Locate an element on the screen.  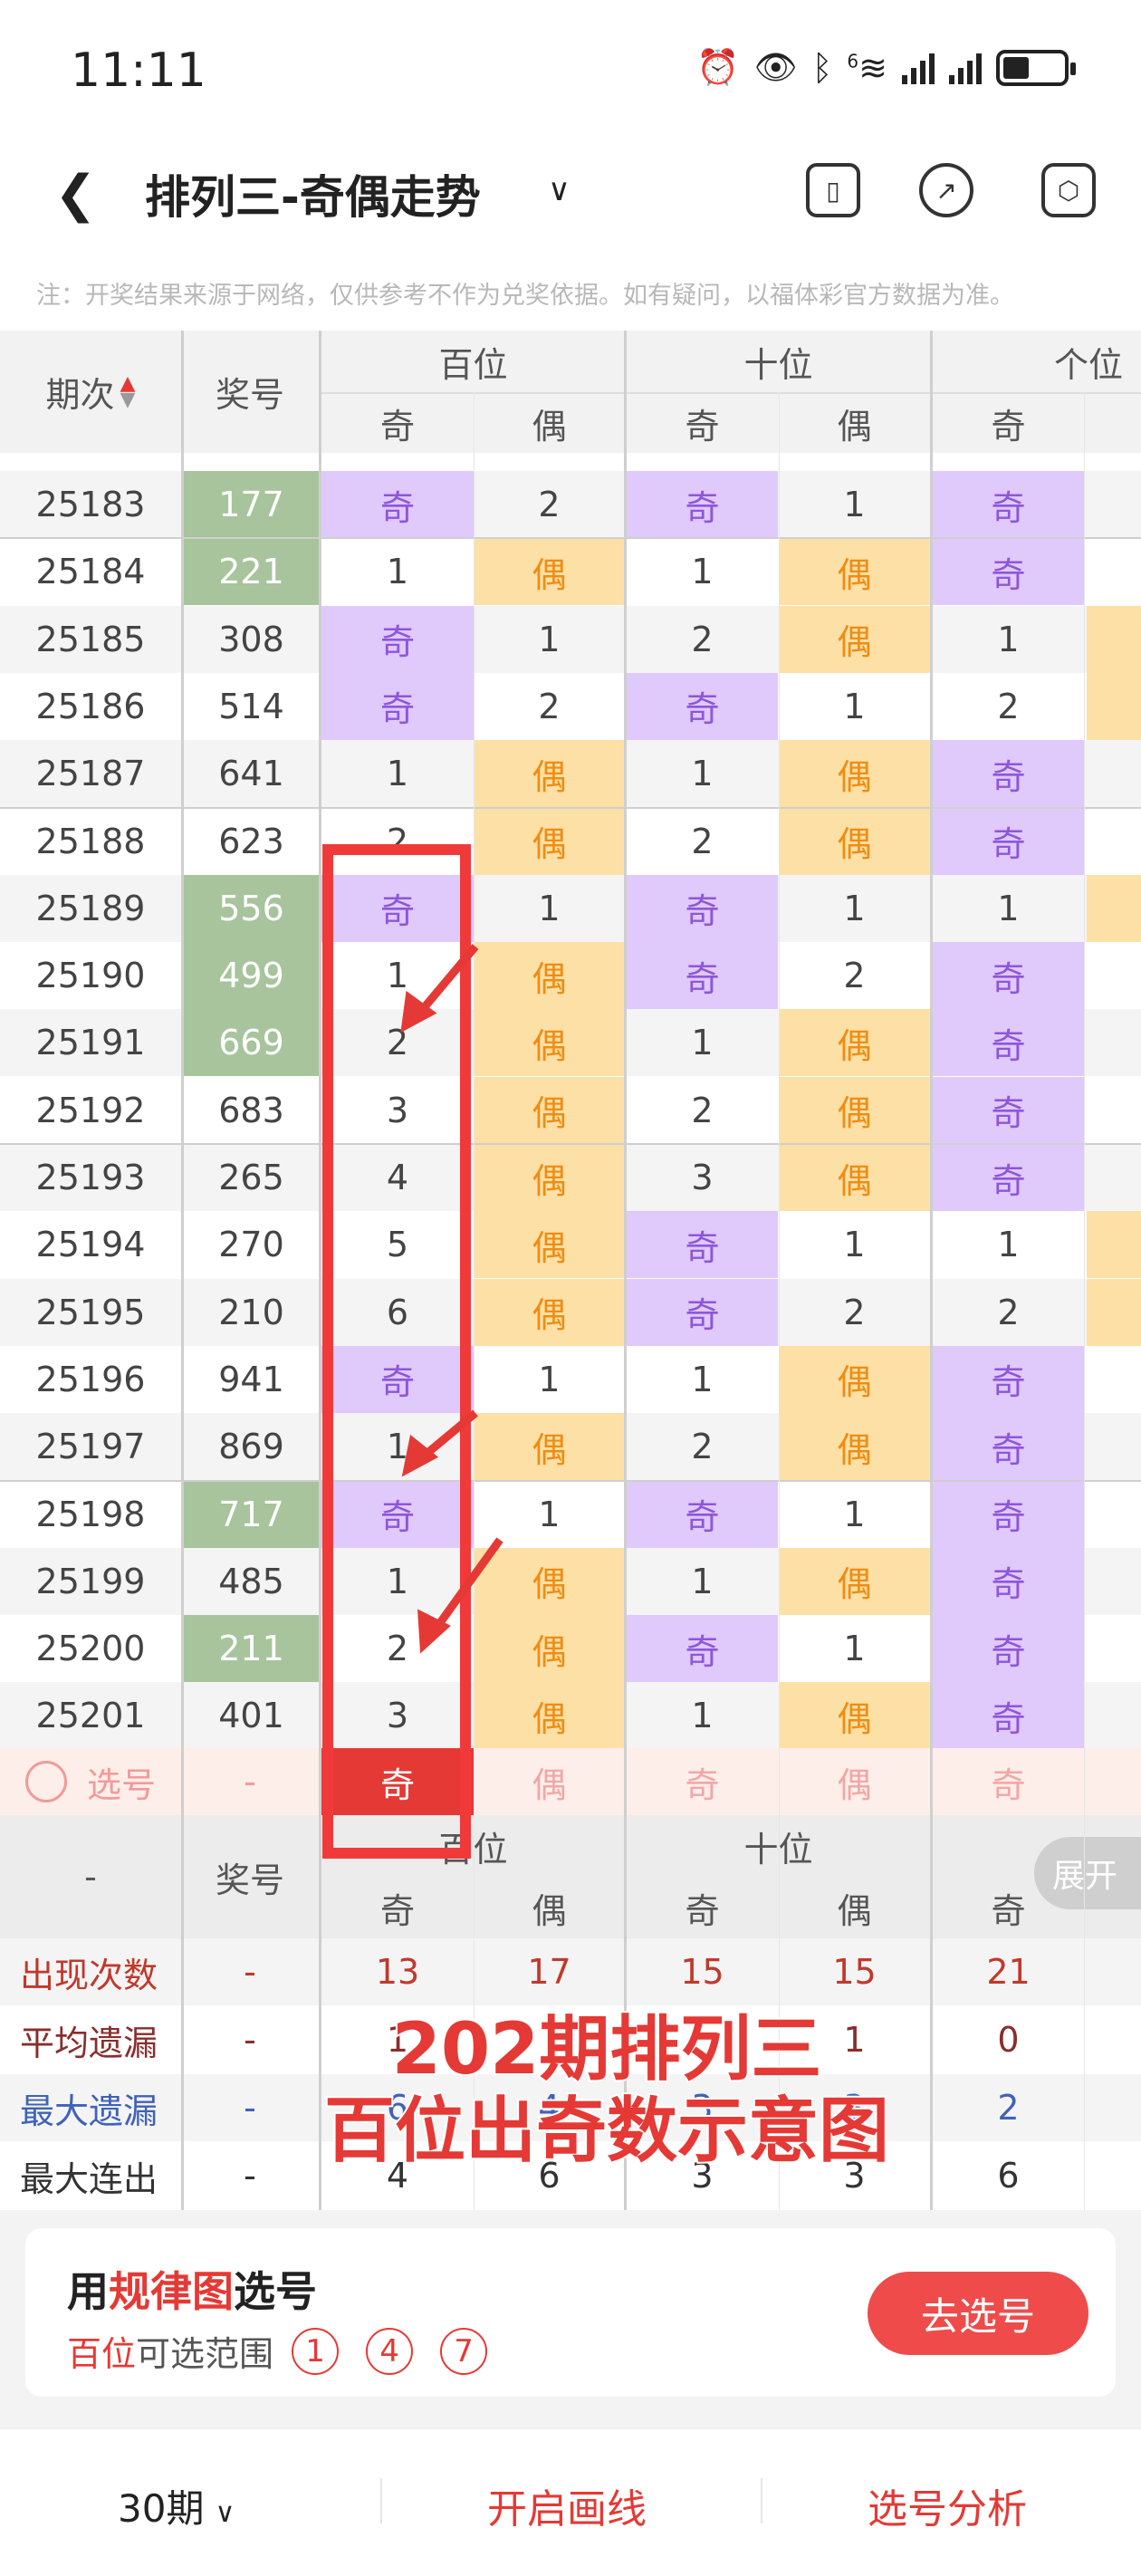
range-position: 百位 is located at coordinates (102, 2354).